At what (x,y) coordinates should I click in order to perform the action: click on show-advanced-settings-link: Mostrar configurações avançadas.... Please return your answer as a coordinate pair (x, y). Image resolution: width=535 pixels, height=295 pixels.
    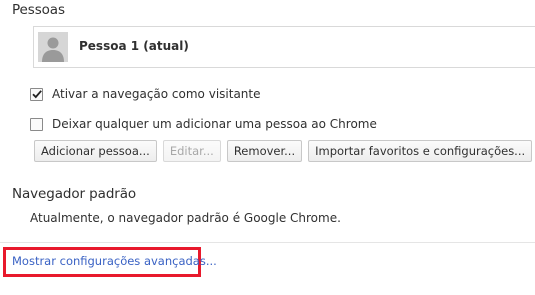
    Looking at the image, I should click on (114, 261).